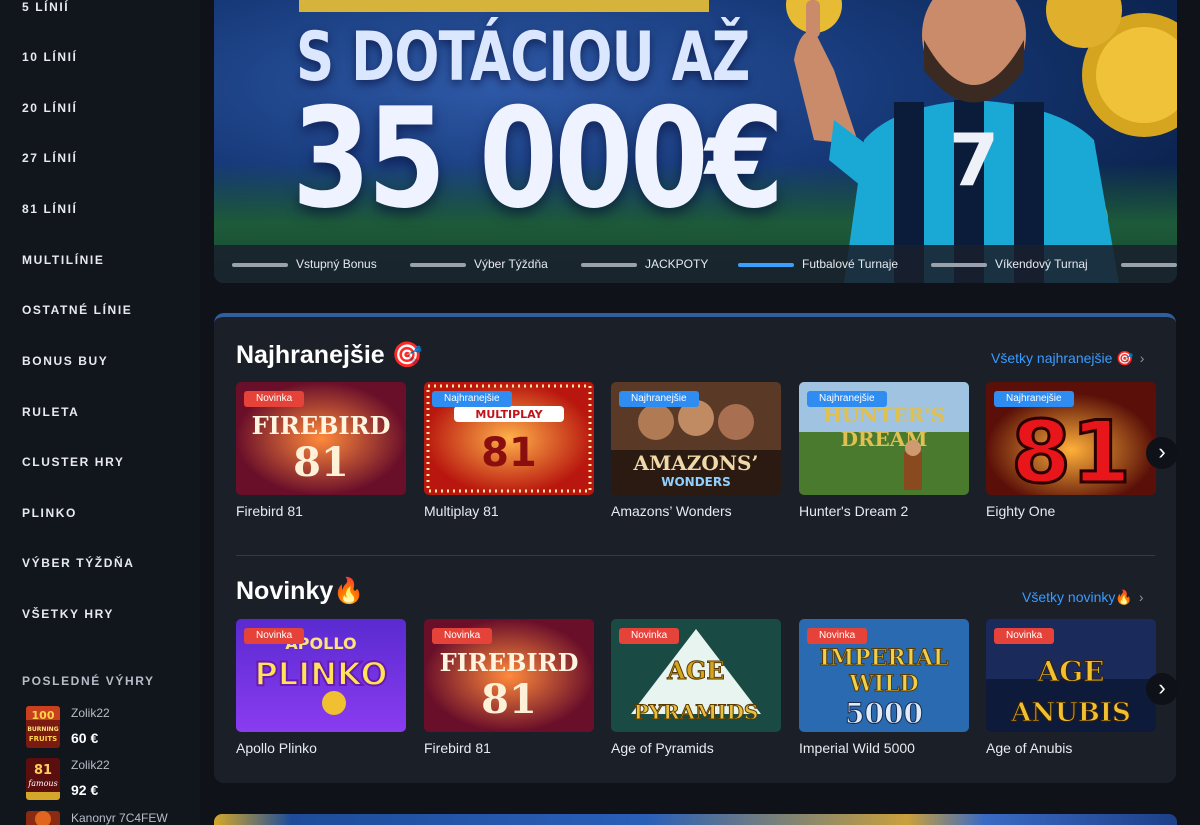 The width and height of the screenshot is (1200, 825). What do you see at coordinates (43, 818) in the screenshot?
I see `game-thumb-icon` at bounding box center [43, 818].